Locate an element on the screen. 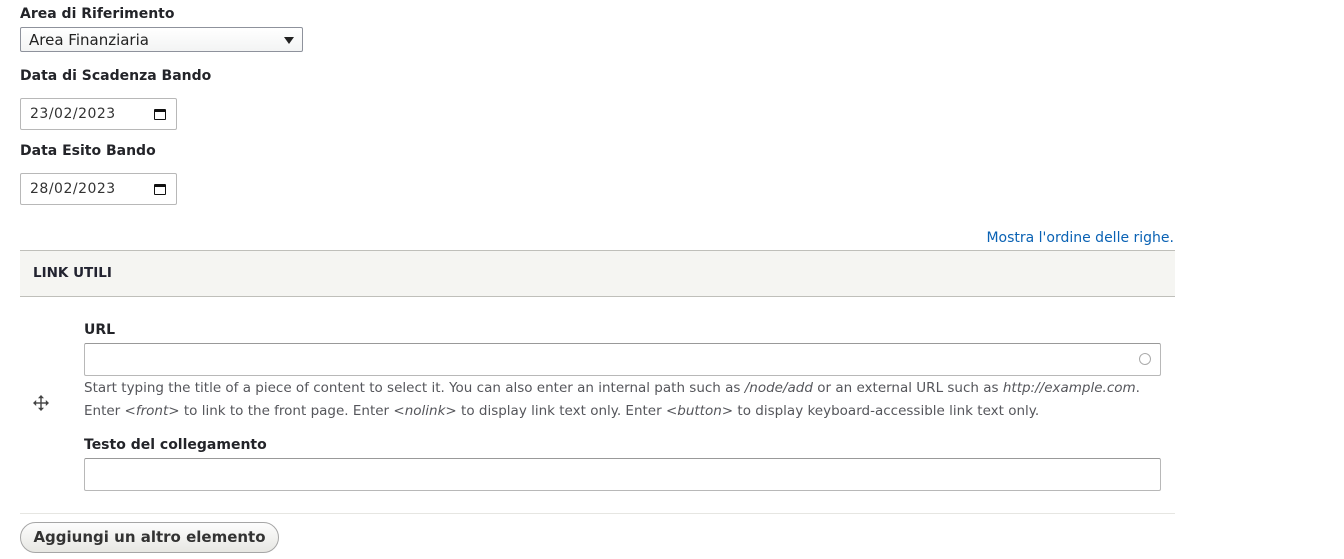 This screenshot has height=559, width=1344. data-esito-date-input: 28/02/2023 is located at coordinates (98, 189).